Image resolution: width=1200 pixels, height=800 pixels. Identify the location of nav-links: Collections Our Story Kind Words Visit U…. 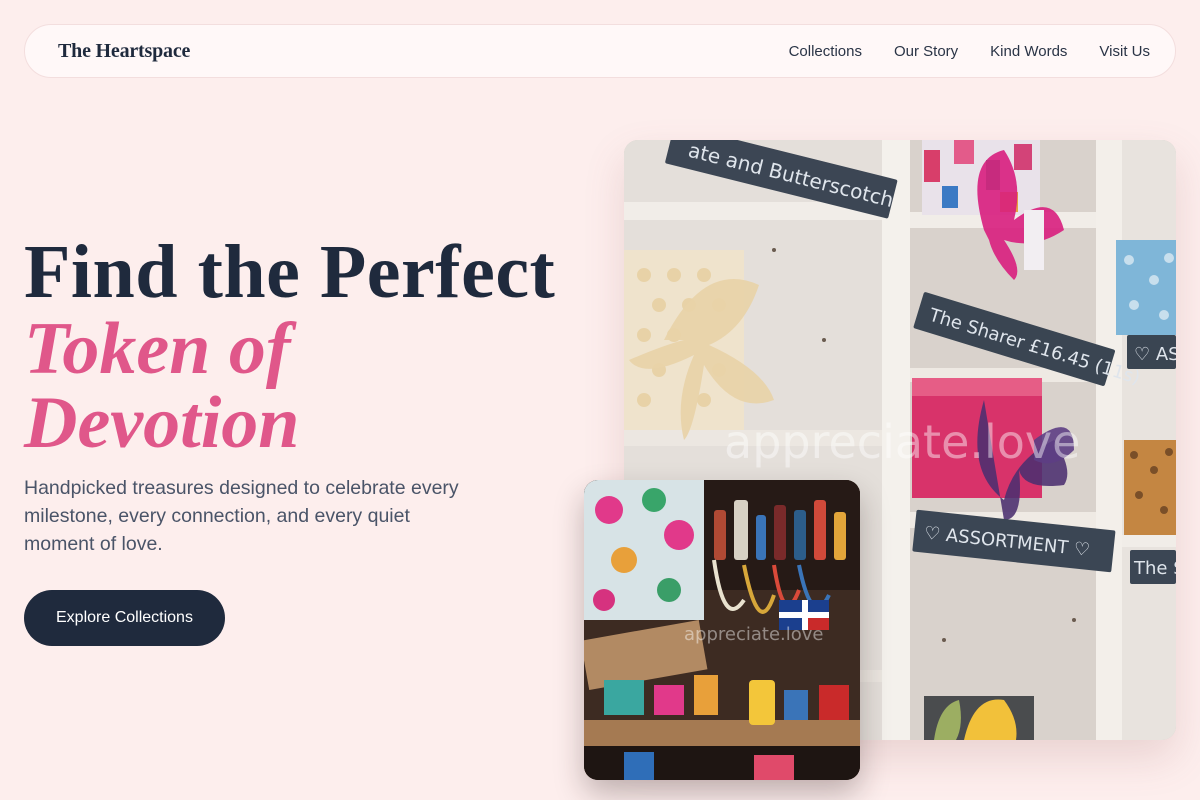
(969, 51).